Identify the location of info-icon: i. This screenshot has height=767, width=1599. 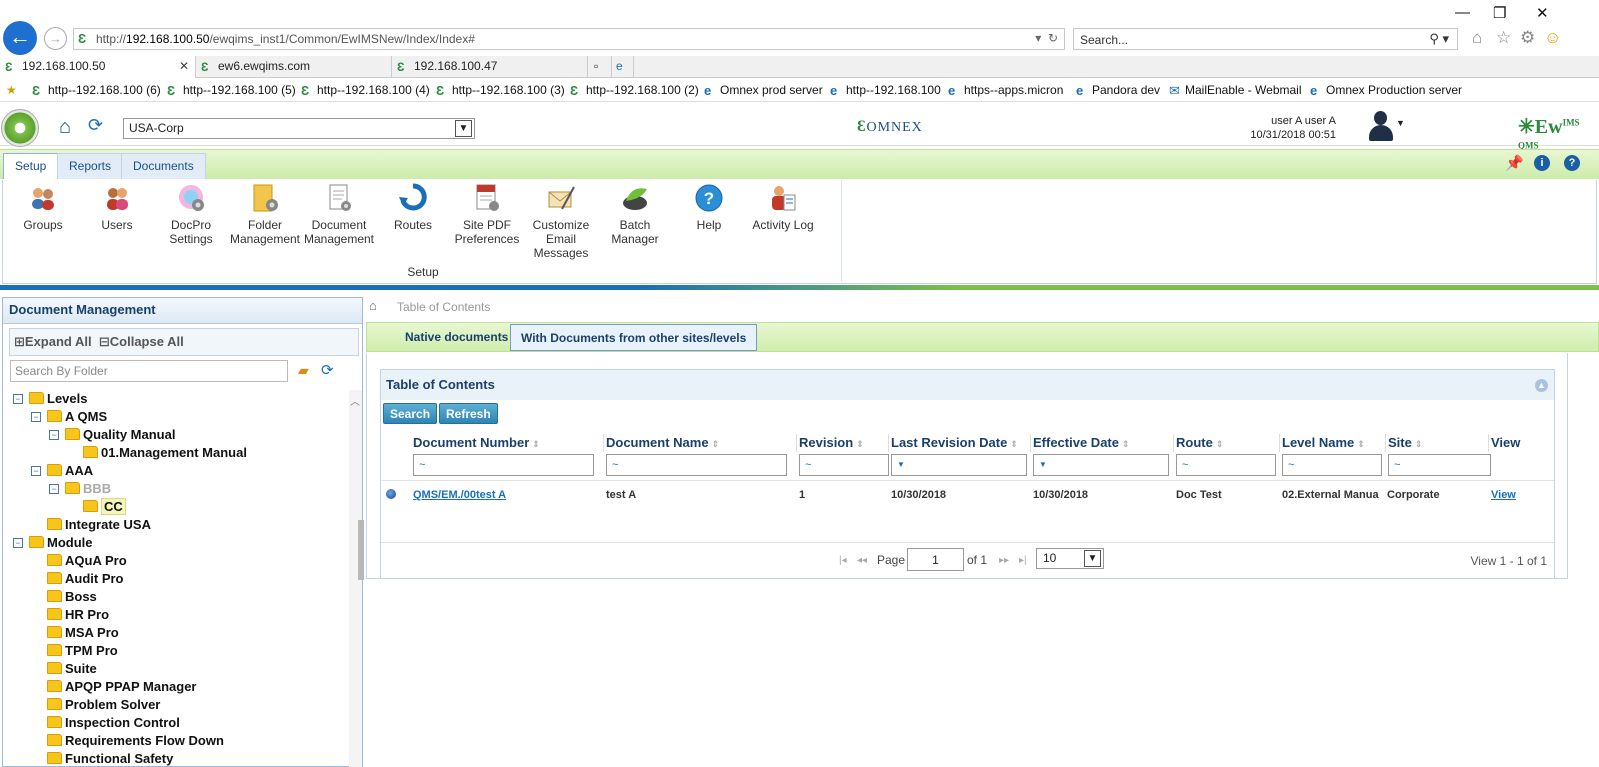
(1542, 163).